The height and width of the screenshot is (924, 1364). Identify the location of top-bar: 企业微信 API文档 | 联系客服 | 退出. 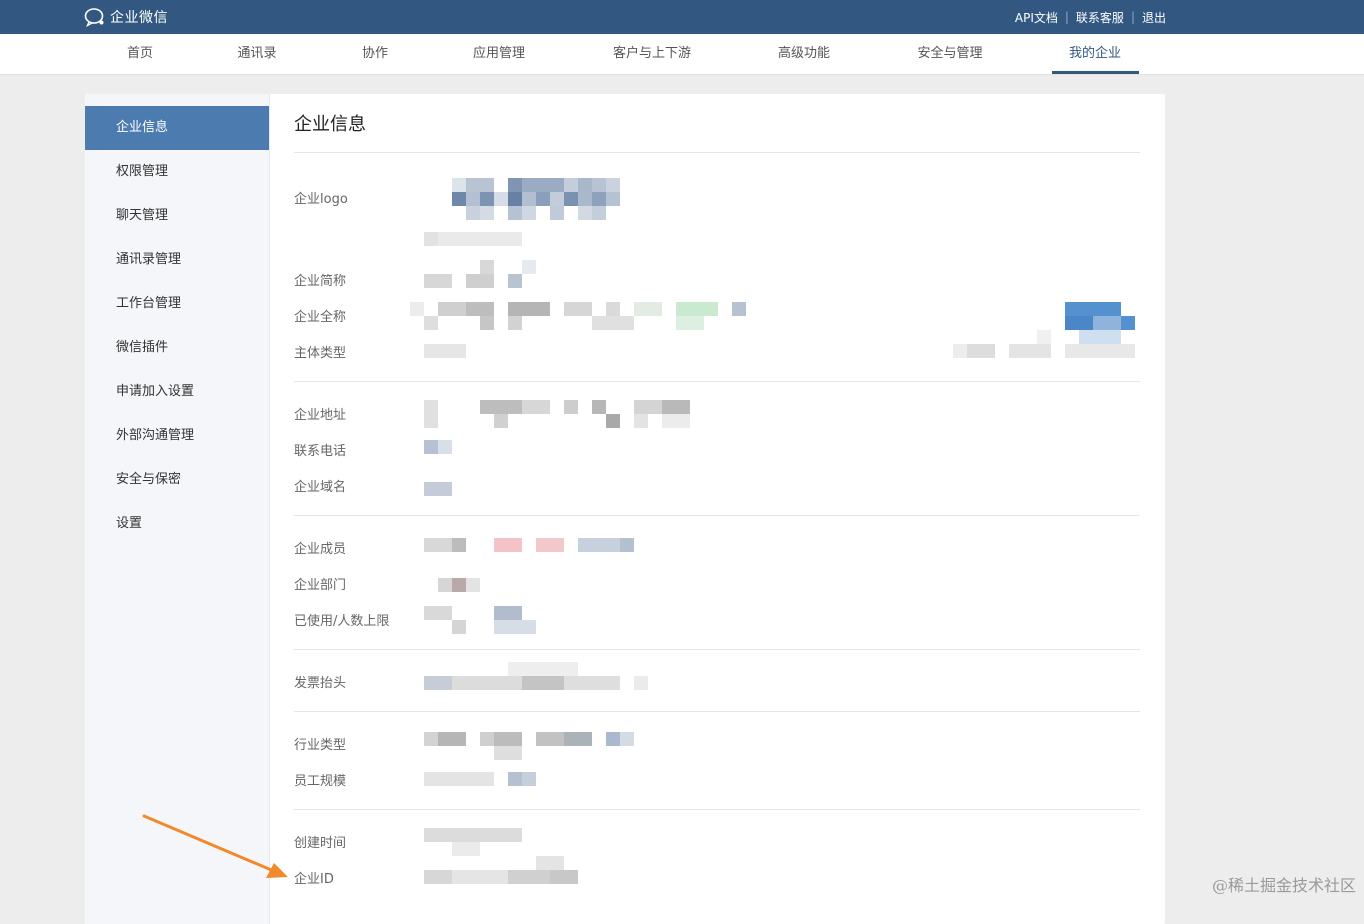
(682, 17).